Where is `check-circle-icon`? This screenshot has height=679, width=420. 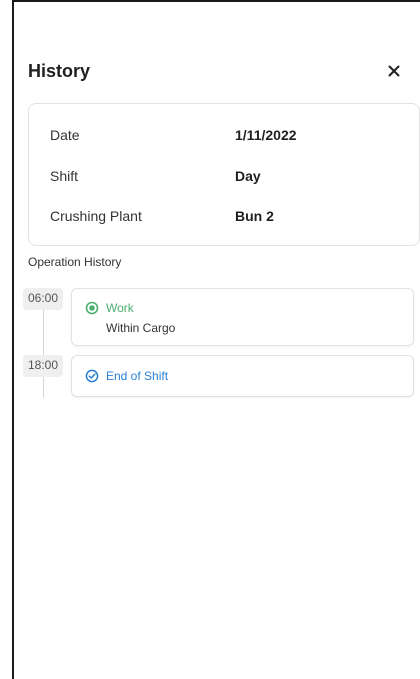 check-circle-icon is located at coordinates (92, 376).